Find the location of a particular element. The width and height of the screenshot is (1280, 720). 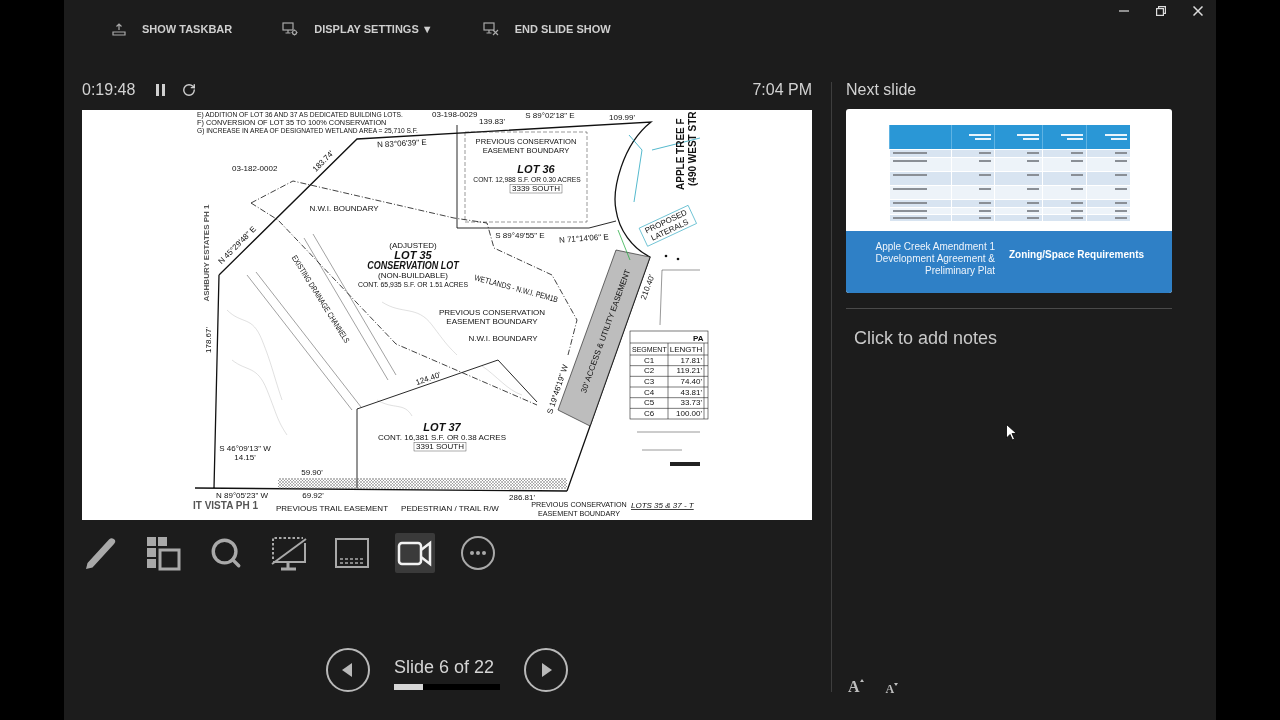

plan-label: E) ADDITION OF LOT 36 AND 37 AS DEDICATED BUILDING LOTS. is located at coordinates (300, 115).